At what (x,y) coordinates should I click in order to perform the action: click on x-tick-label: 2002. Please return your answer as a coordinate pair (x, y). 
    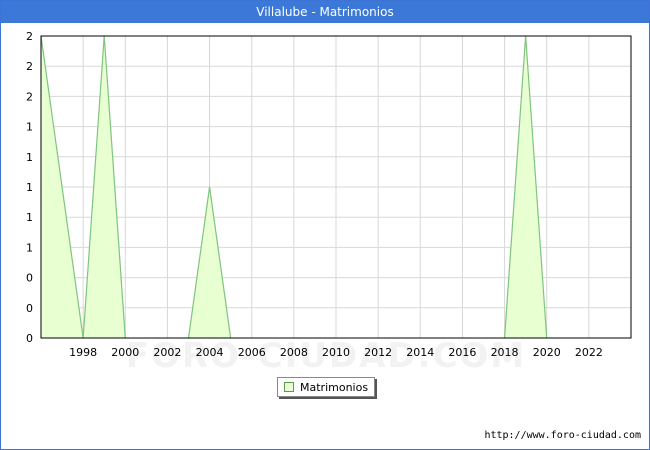
    Looking at the image, I should click on (167, 352).